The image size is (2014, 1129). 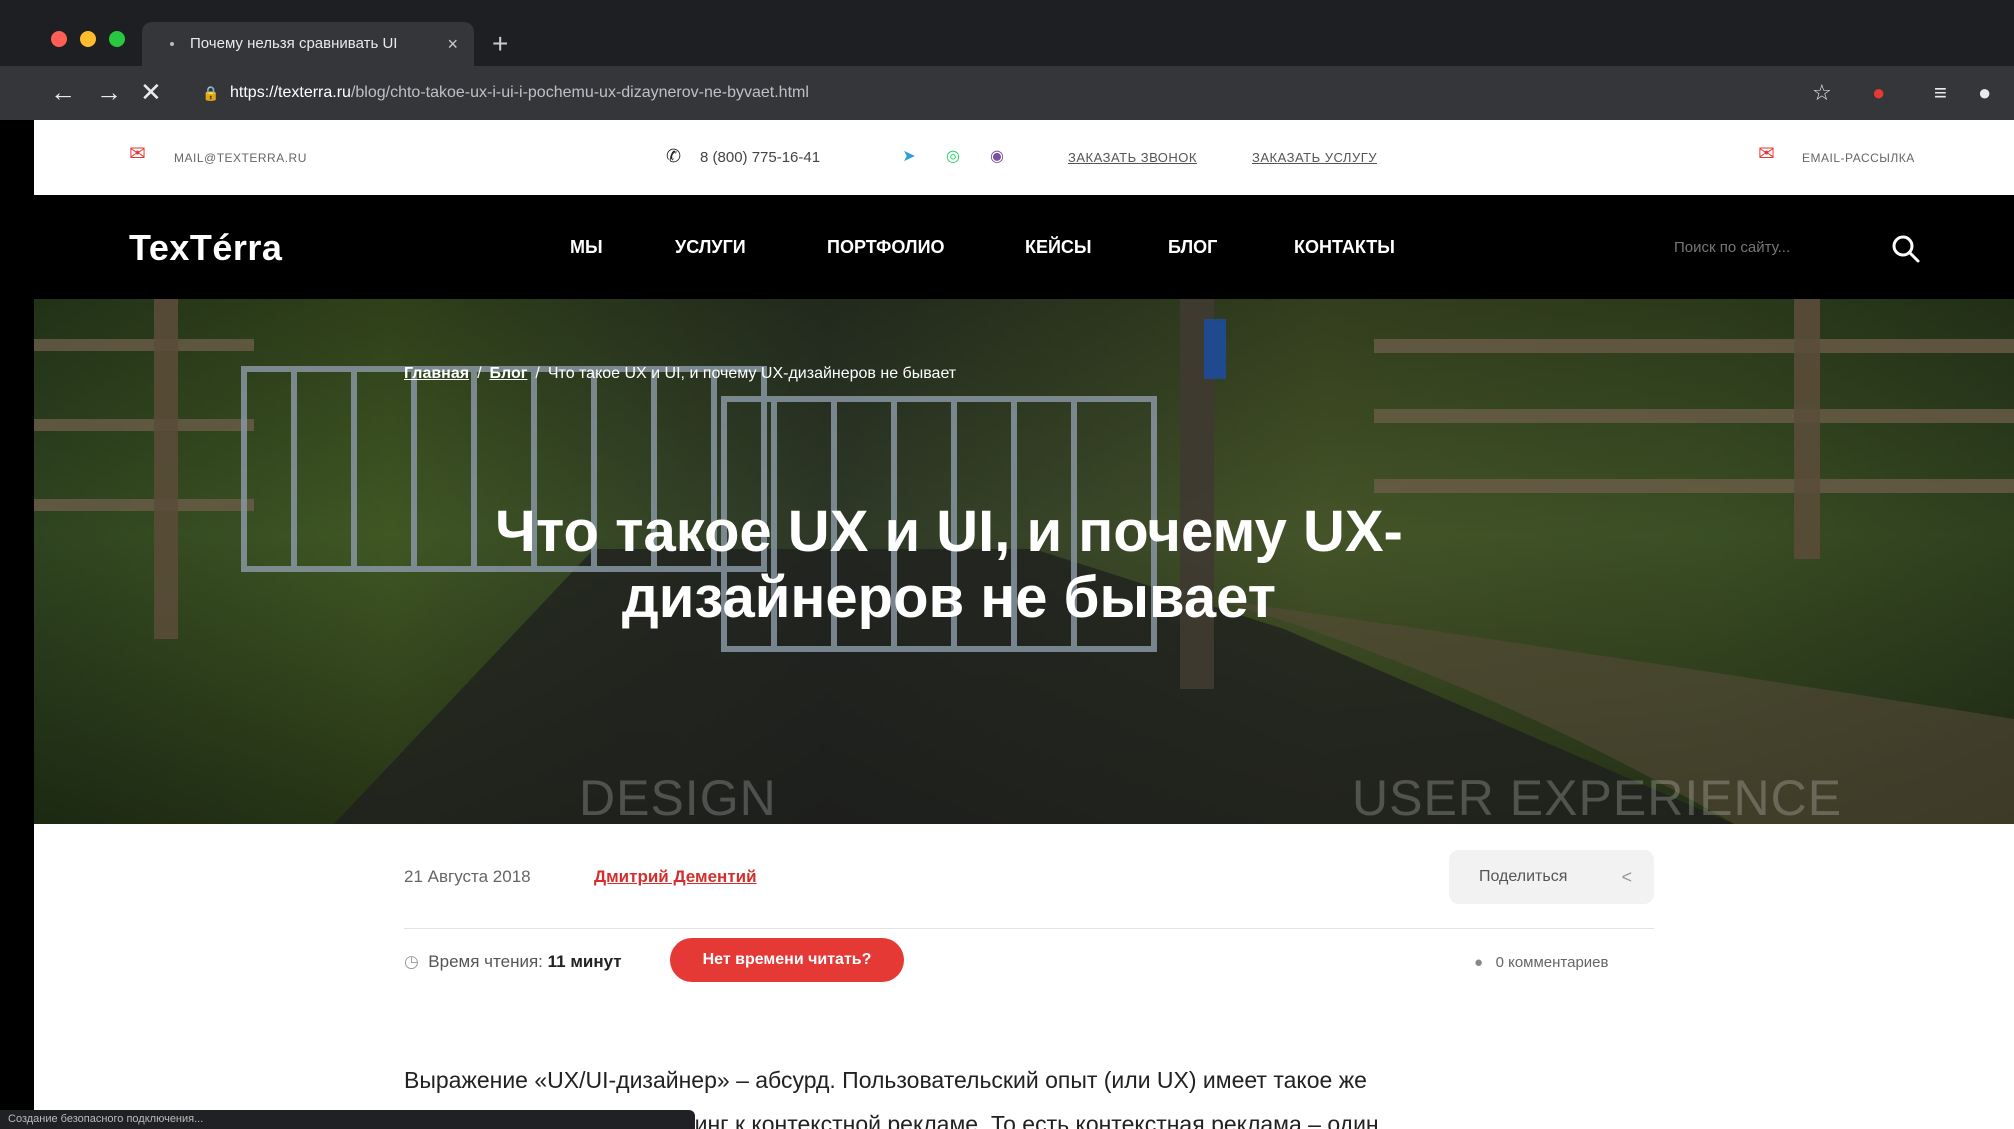 I want to click on window-minimize-button, so click(x=88, y=39).